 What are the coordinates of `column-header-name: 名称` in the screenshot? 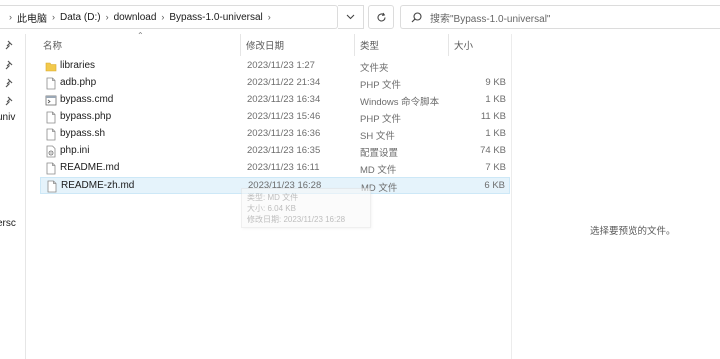 It's located at (52, 45).